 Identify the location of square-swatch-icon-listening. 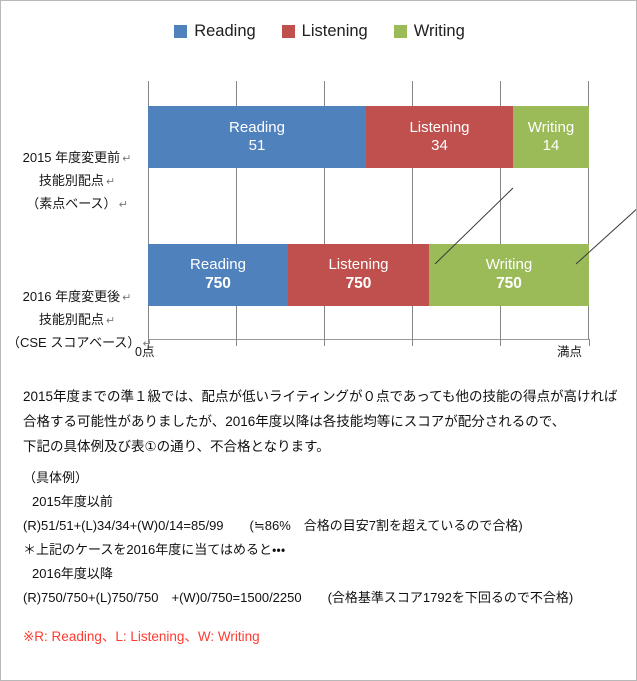
(288, 31).